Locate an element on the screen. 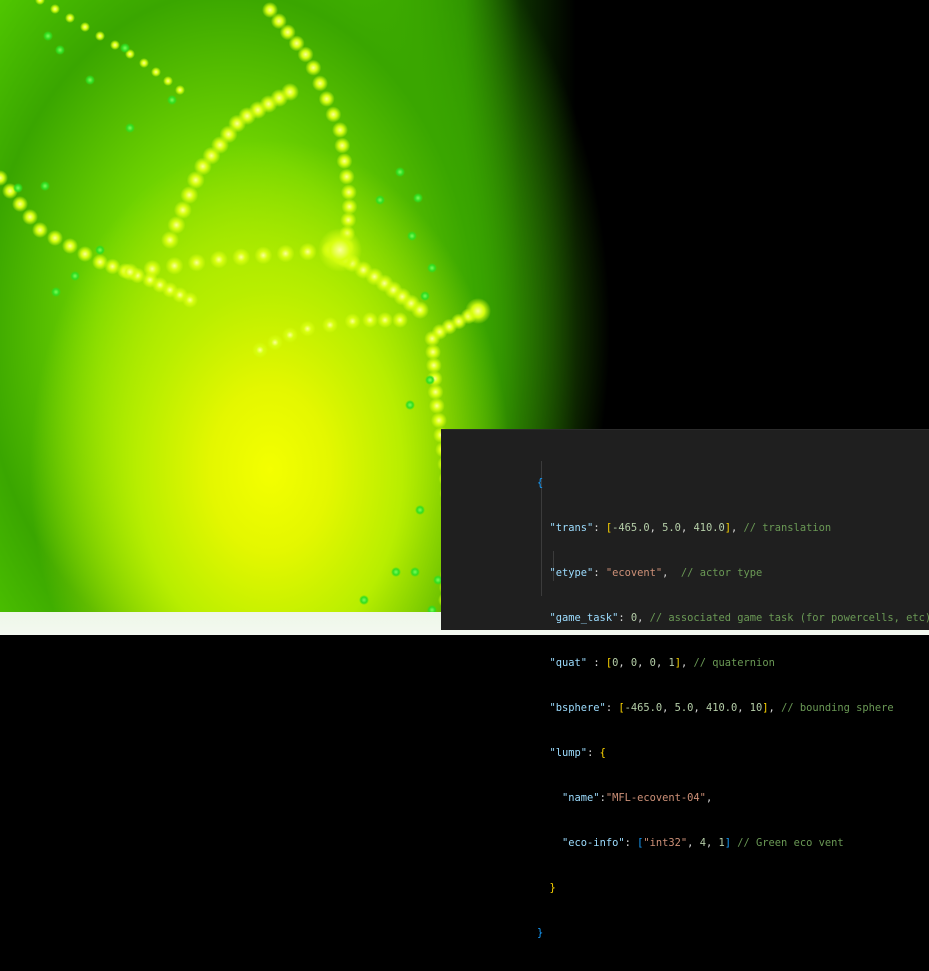 Image resolution: width=929 pixels, height=971 pixels. open-brace: { is located at coordinates (540, 483).